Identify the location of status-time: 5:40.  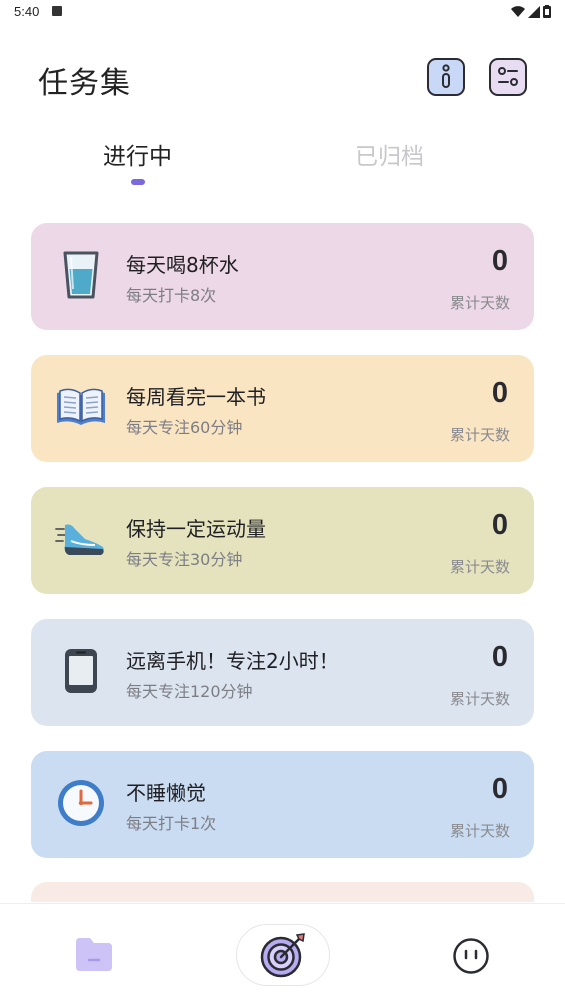
(27, 11).